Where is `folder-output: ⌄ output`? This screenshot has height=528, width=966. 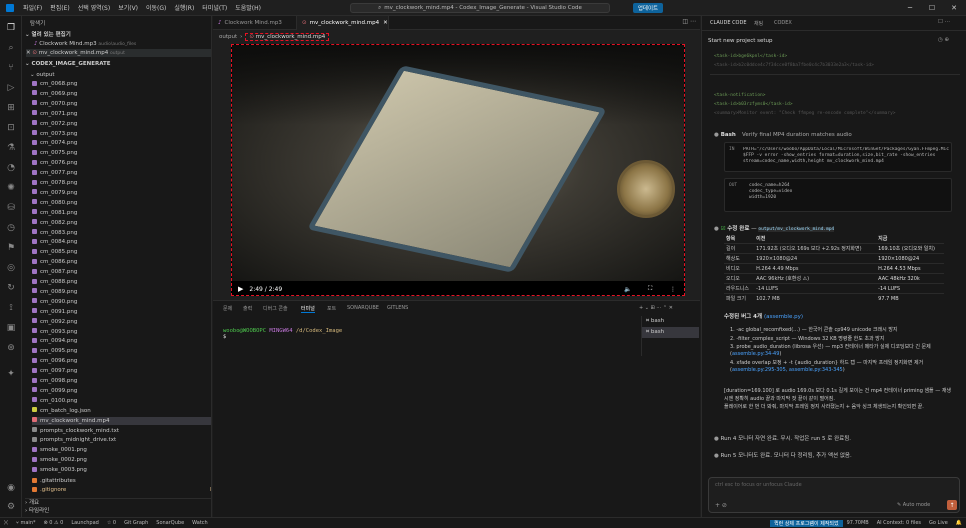 folder-output: ⌄ output is located at coordinates (120, 75).